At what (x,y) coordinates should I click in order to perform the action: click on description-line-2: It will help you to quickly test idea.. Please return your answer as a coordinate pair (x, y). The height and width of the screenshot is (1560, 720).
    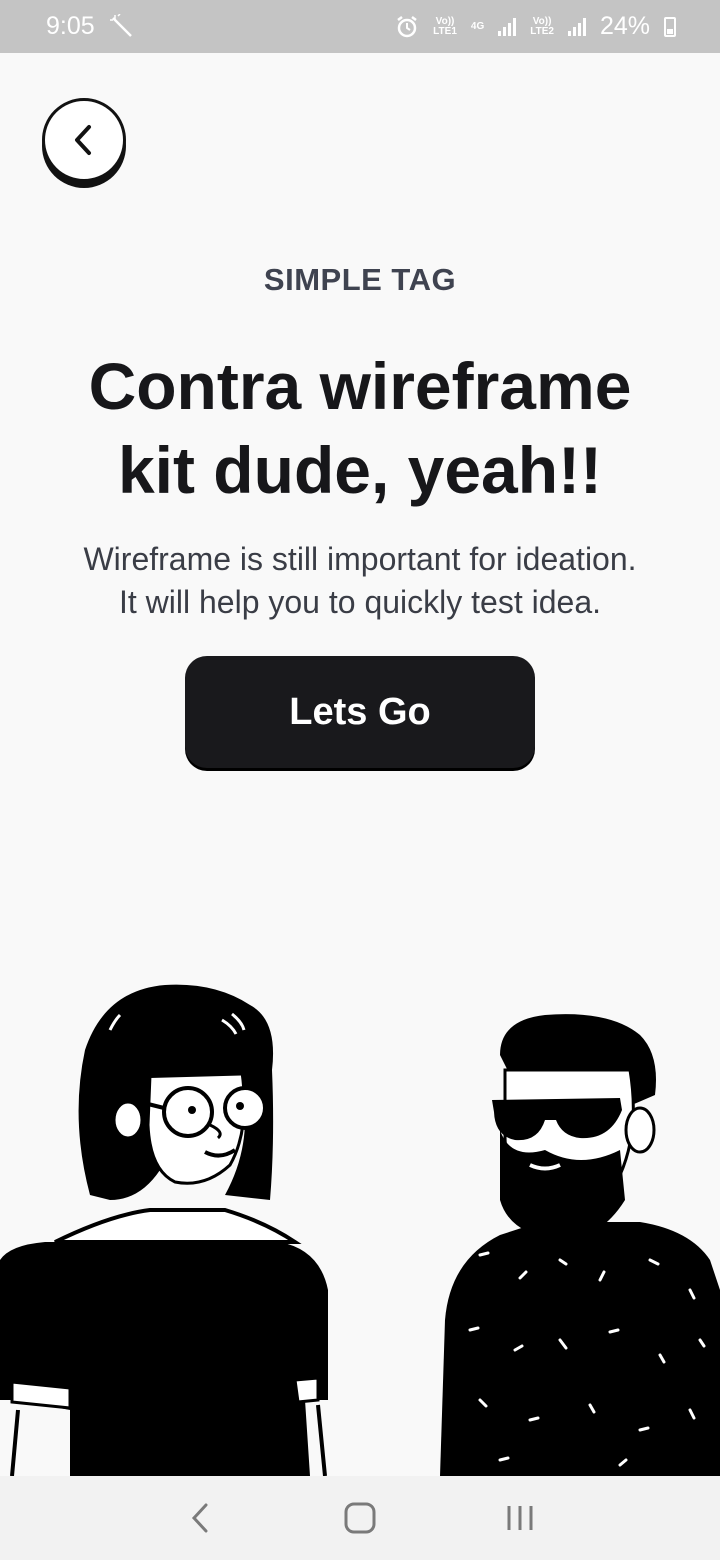
    Looking at the image, I should click on (359, 602).